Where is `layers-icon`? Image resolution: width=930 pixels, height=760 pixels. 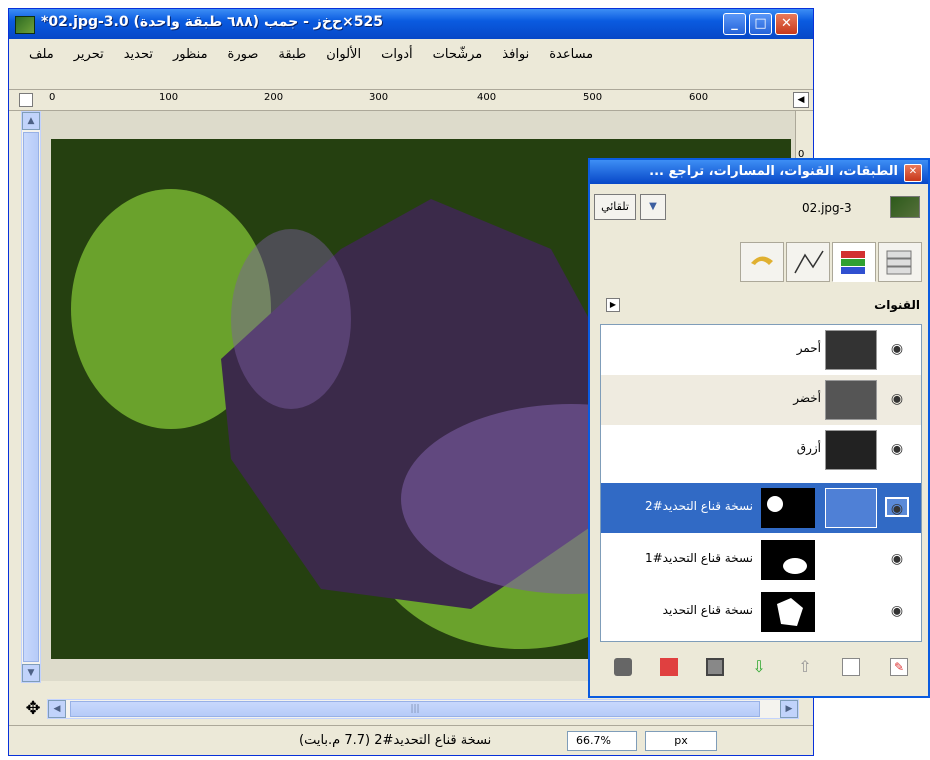 layers-icon is located at coordinates (899, 262).